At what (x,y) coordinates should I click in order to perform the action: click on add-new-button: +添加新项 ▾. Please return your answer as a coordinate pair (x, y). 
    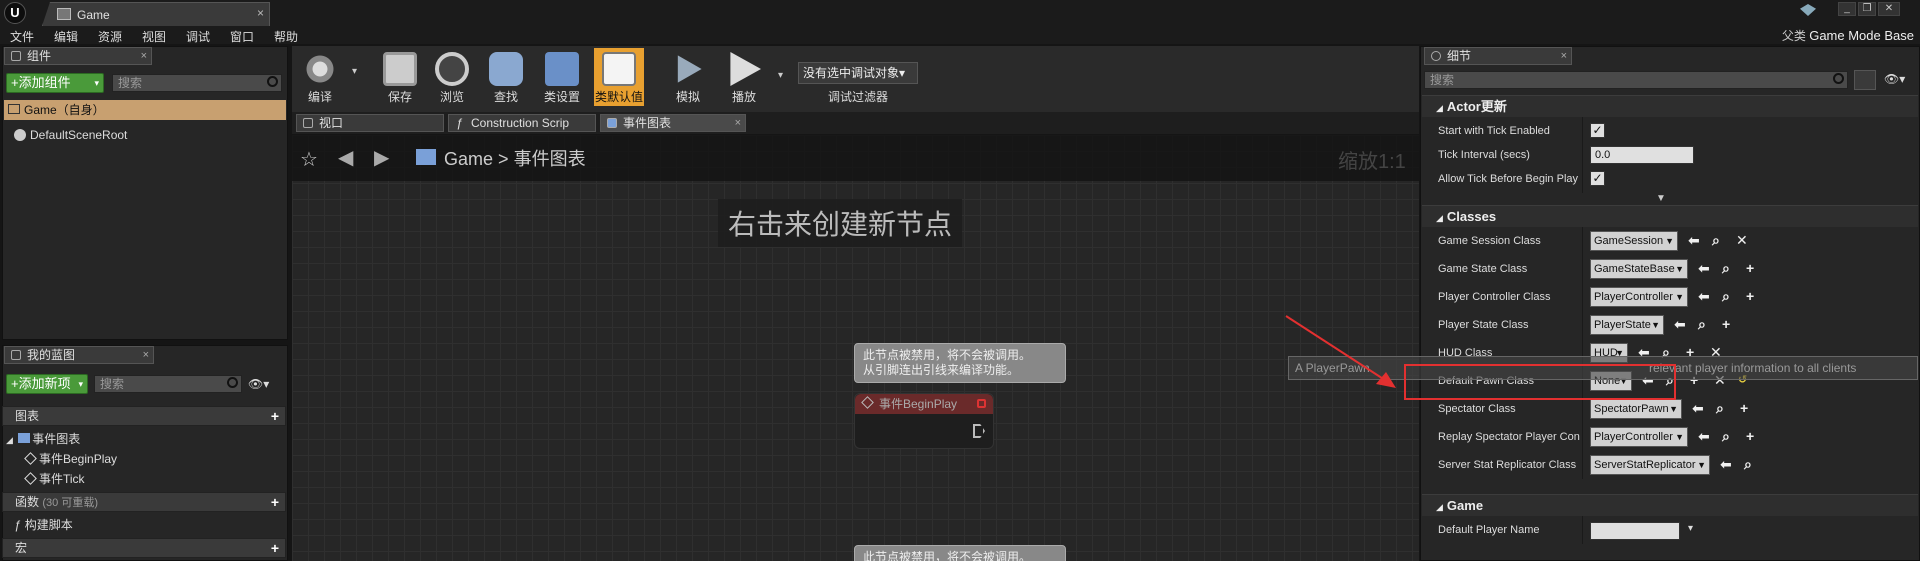
    Looking at the image, I should click on (47, 384).